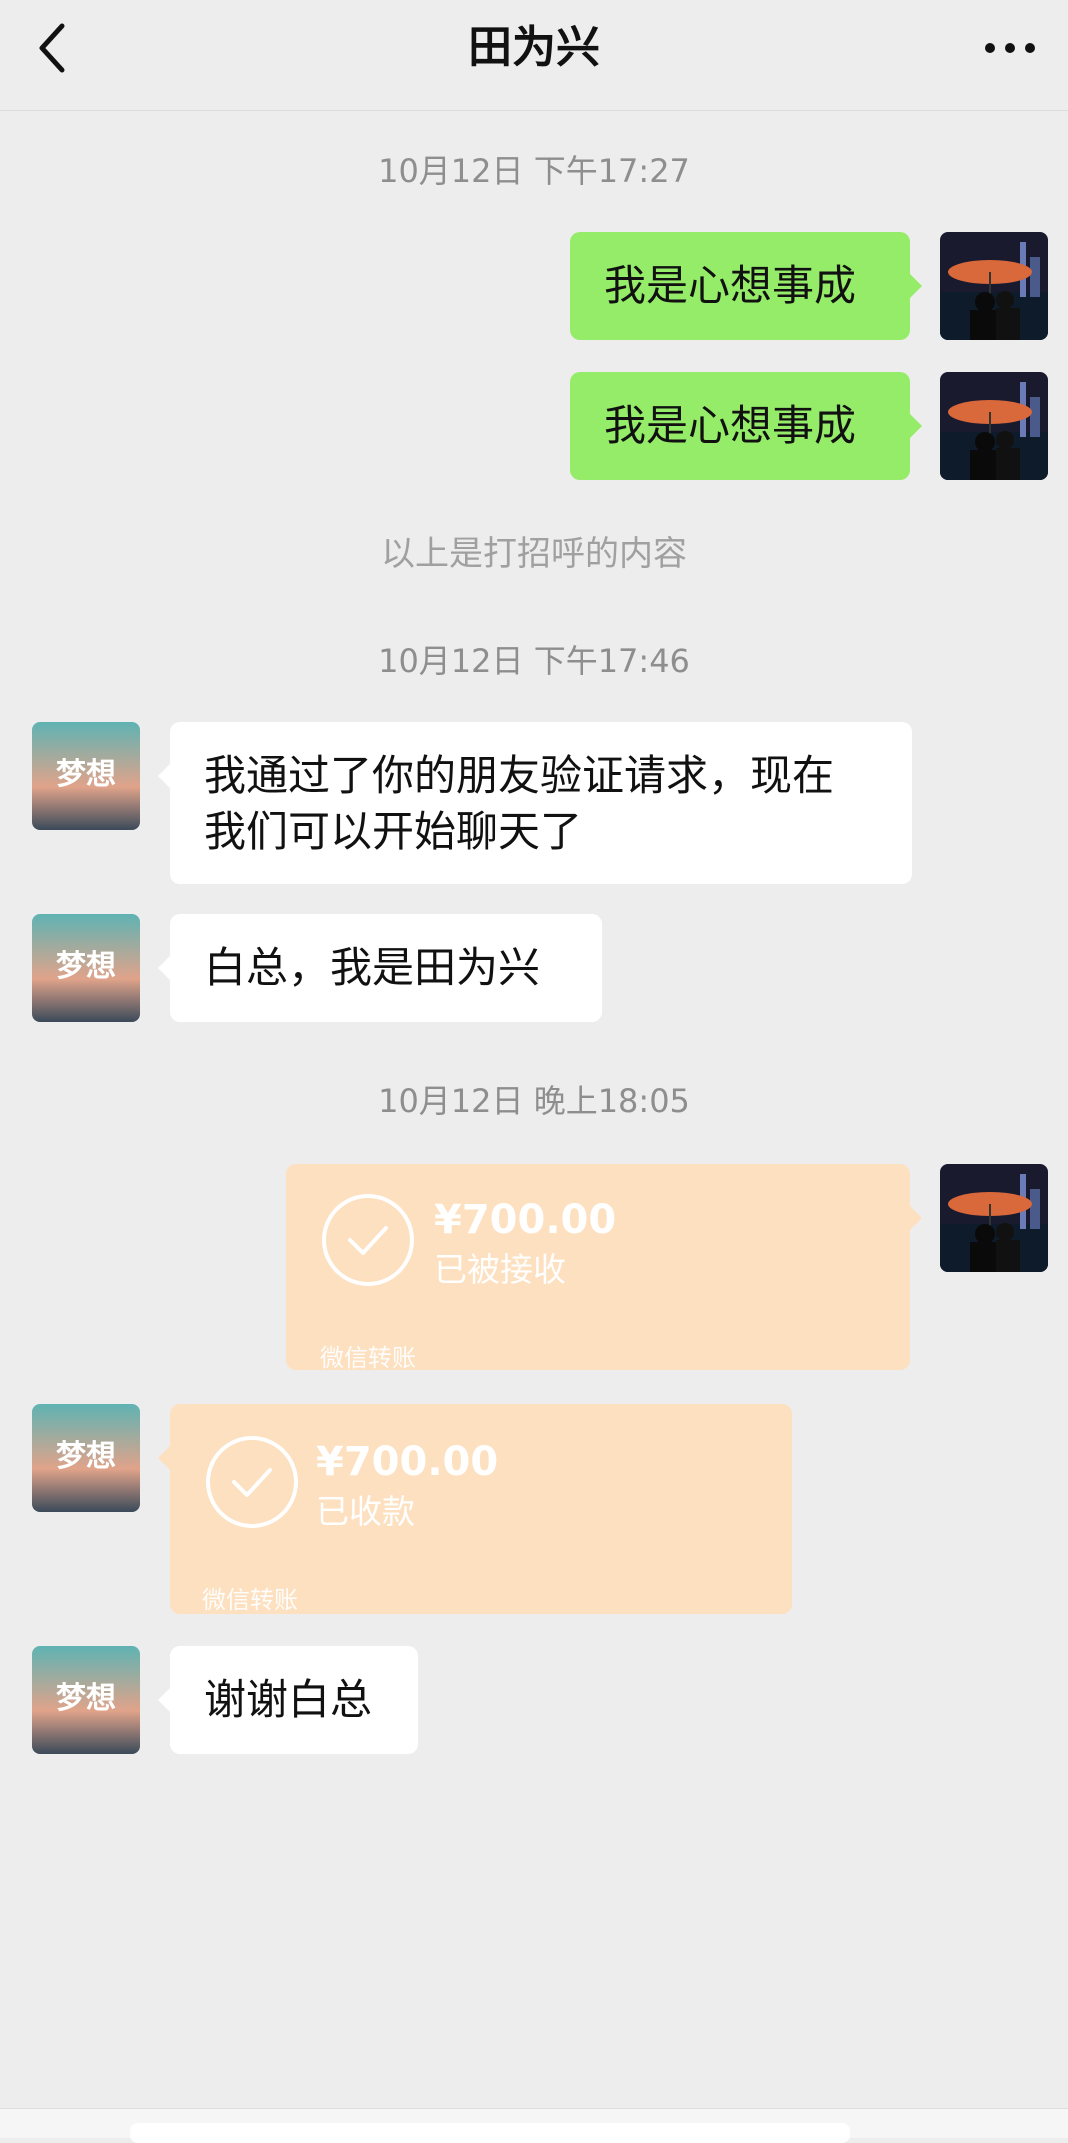 The width and height of the screenshot is (1068, 2143). I want to click on received-message-bubble: 白总，我是田为兴, so click(380, 968).